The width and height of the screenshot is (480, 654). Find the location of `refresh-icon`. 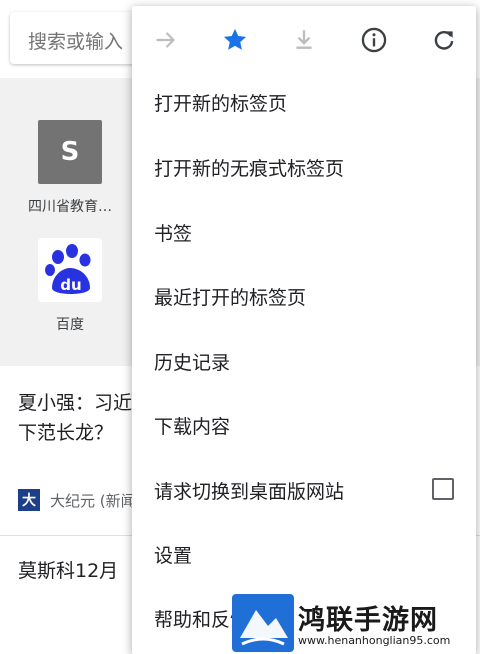

refresh-icon is located at coordinates (444, 40).